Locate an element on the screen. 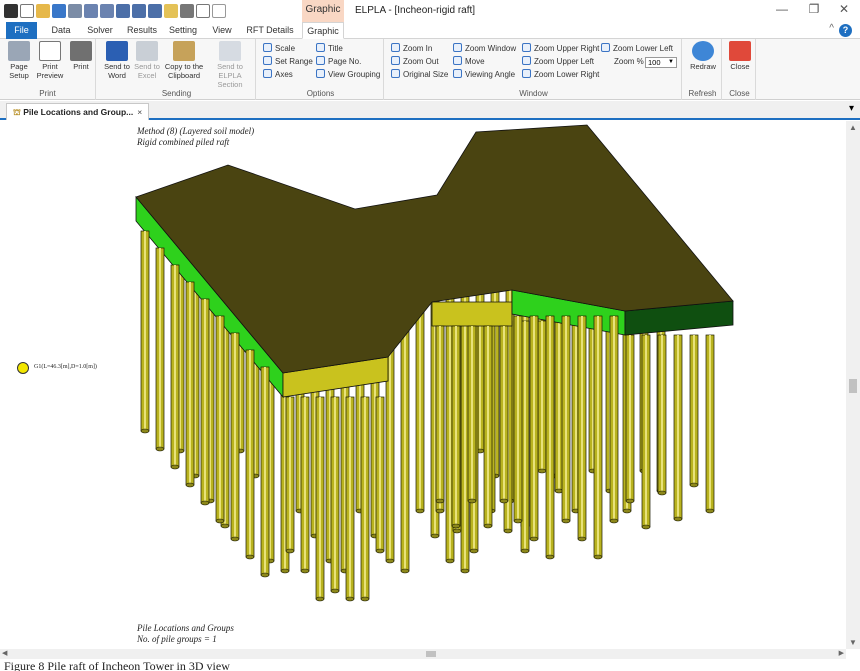 This screenshot has height=671, width=860. print-preview-button: Print Preview is located at coordinates (50, 60).